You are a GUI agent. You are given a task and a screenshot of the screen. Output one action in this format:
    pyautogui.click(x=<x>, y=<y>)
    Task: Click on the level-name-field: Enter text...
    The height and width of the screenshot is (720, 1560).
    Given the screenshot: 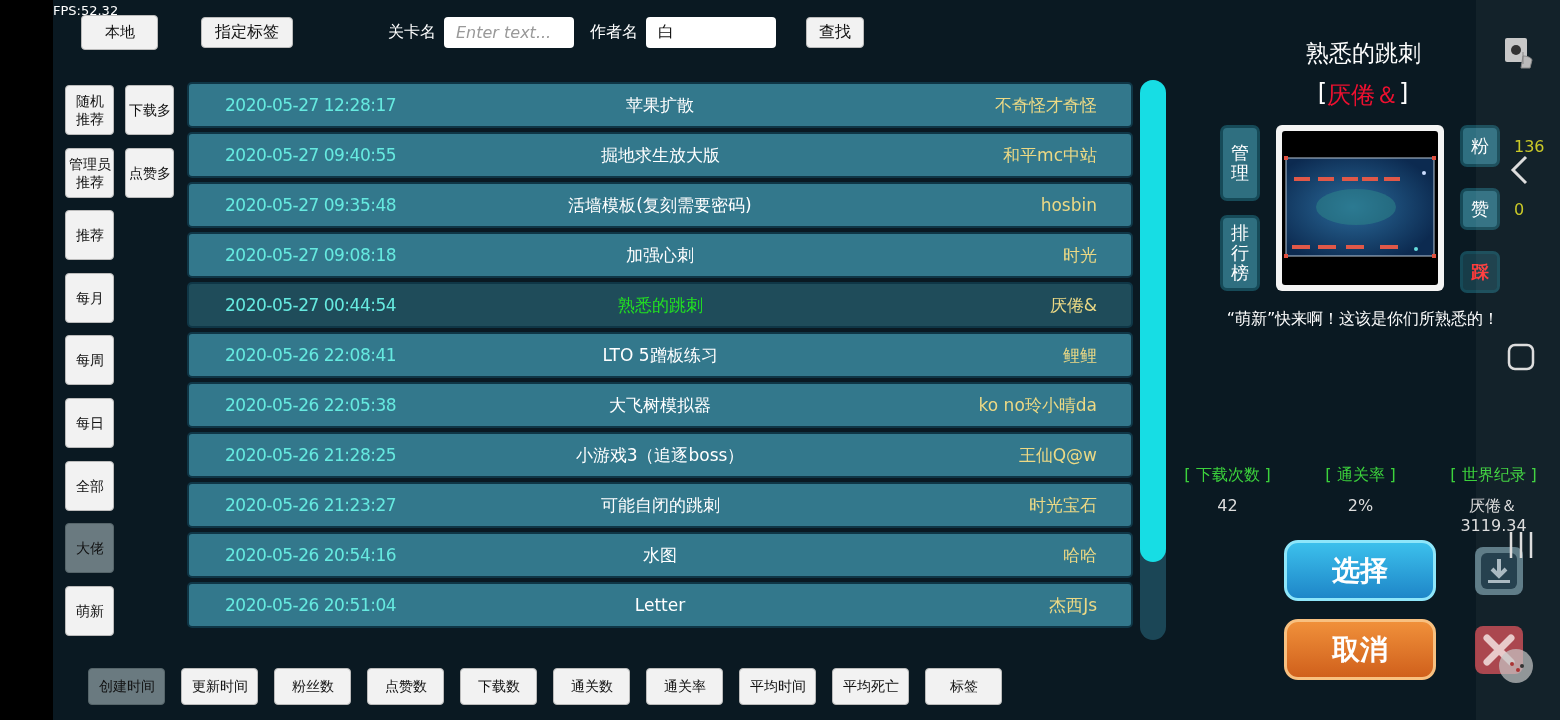 What is the action you would take?
    pyautogui.click(x=509, y=32)
    